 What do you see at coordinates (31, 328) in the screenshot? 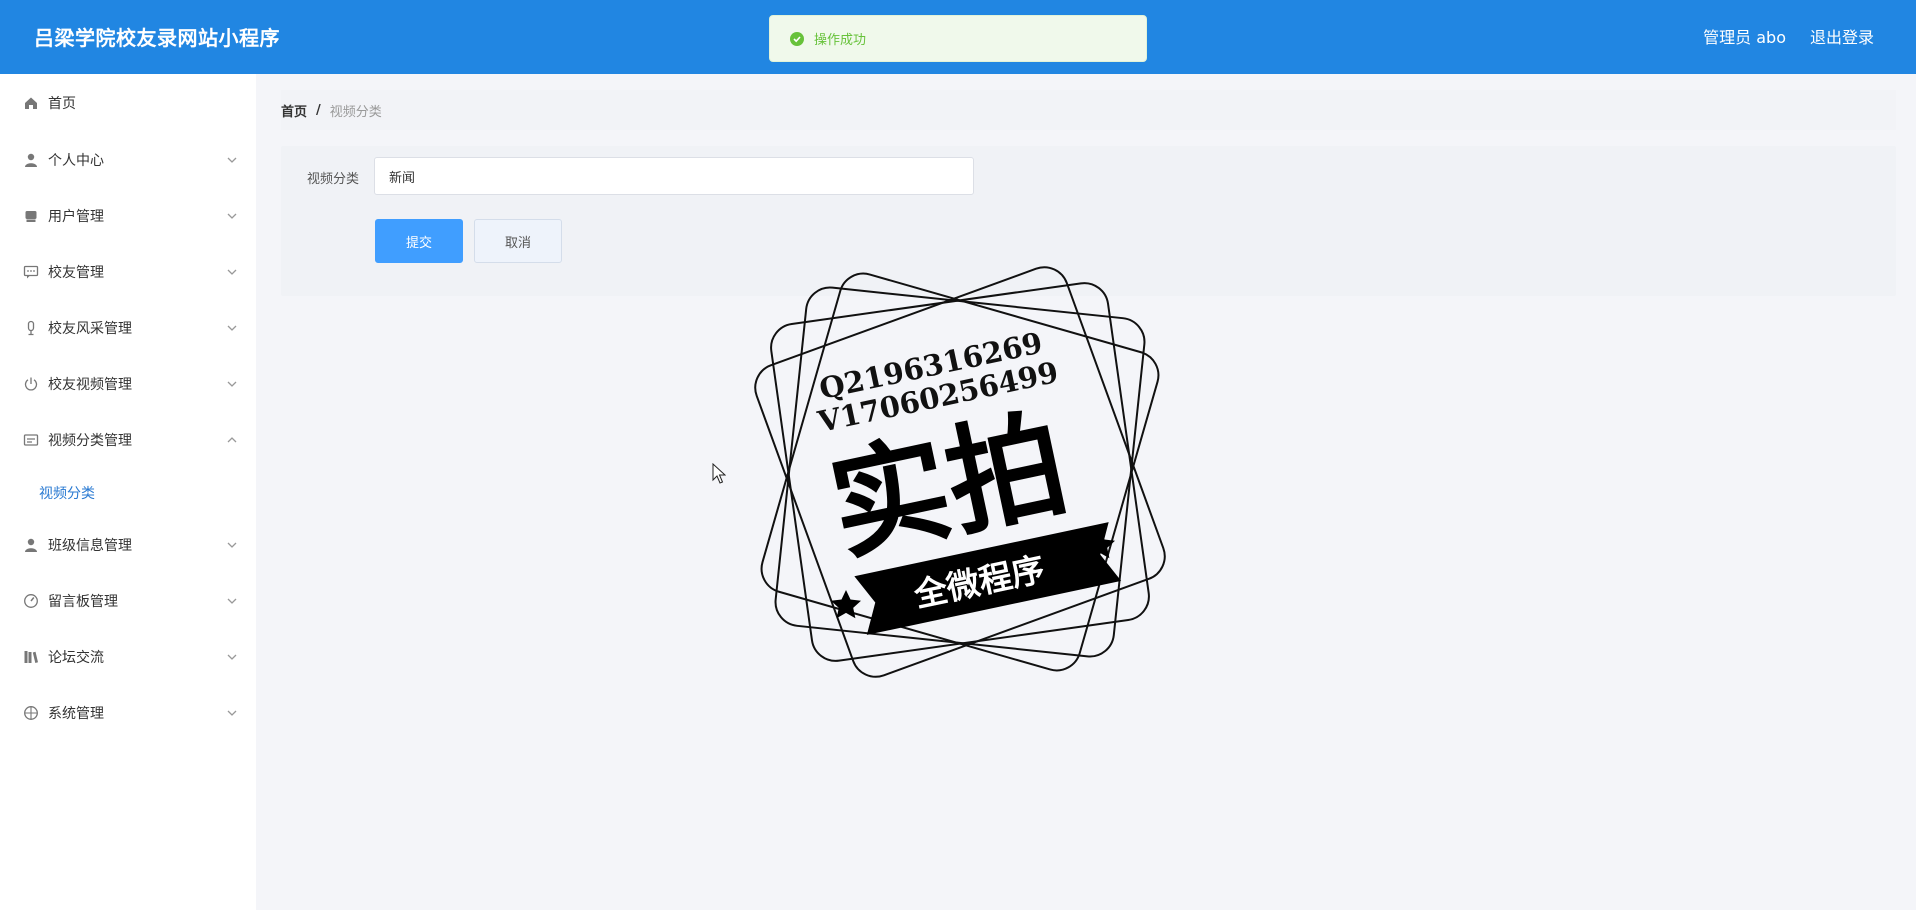
I see `mic-icon` at bounding box center [31, 328].